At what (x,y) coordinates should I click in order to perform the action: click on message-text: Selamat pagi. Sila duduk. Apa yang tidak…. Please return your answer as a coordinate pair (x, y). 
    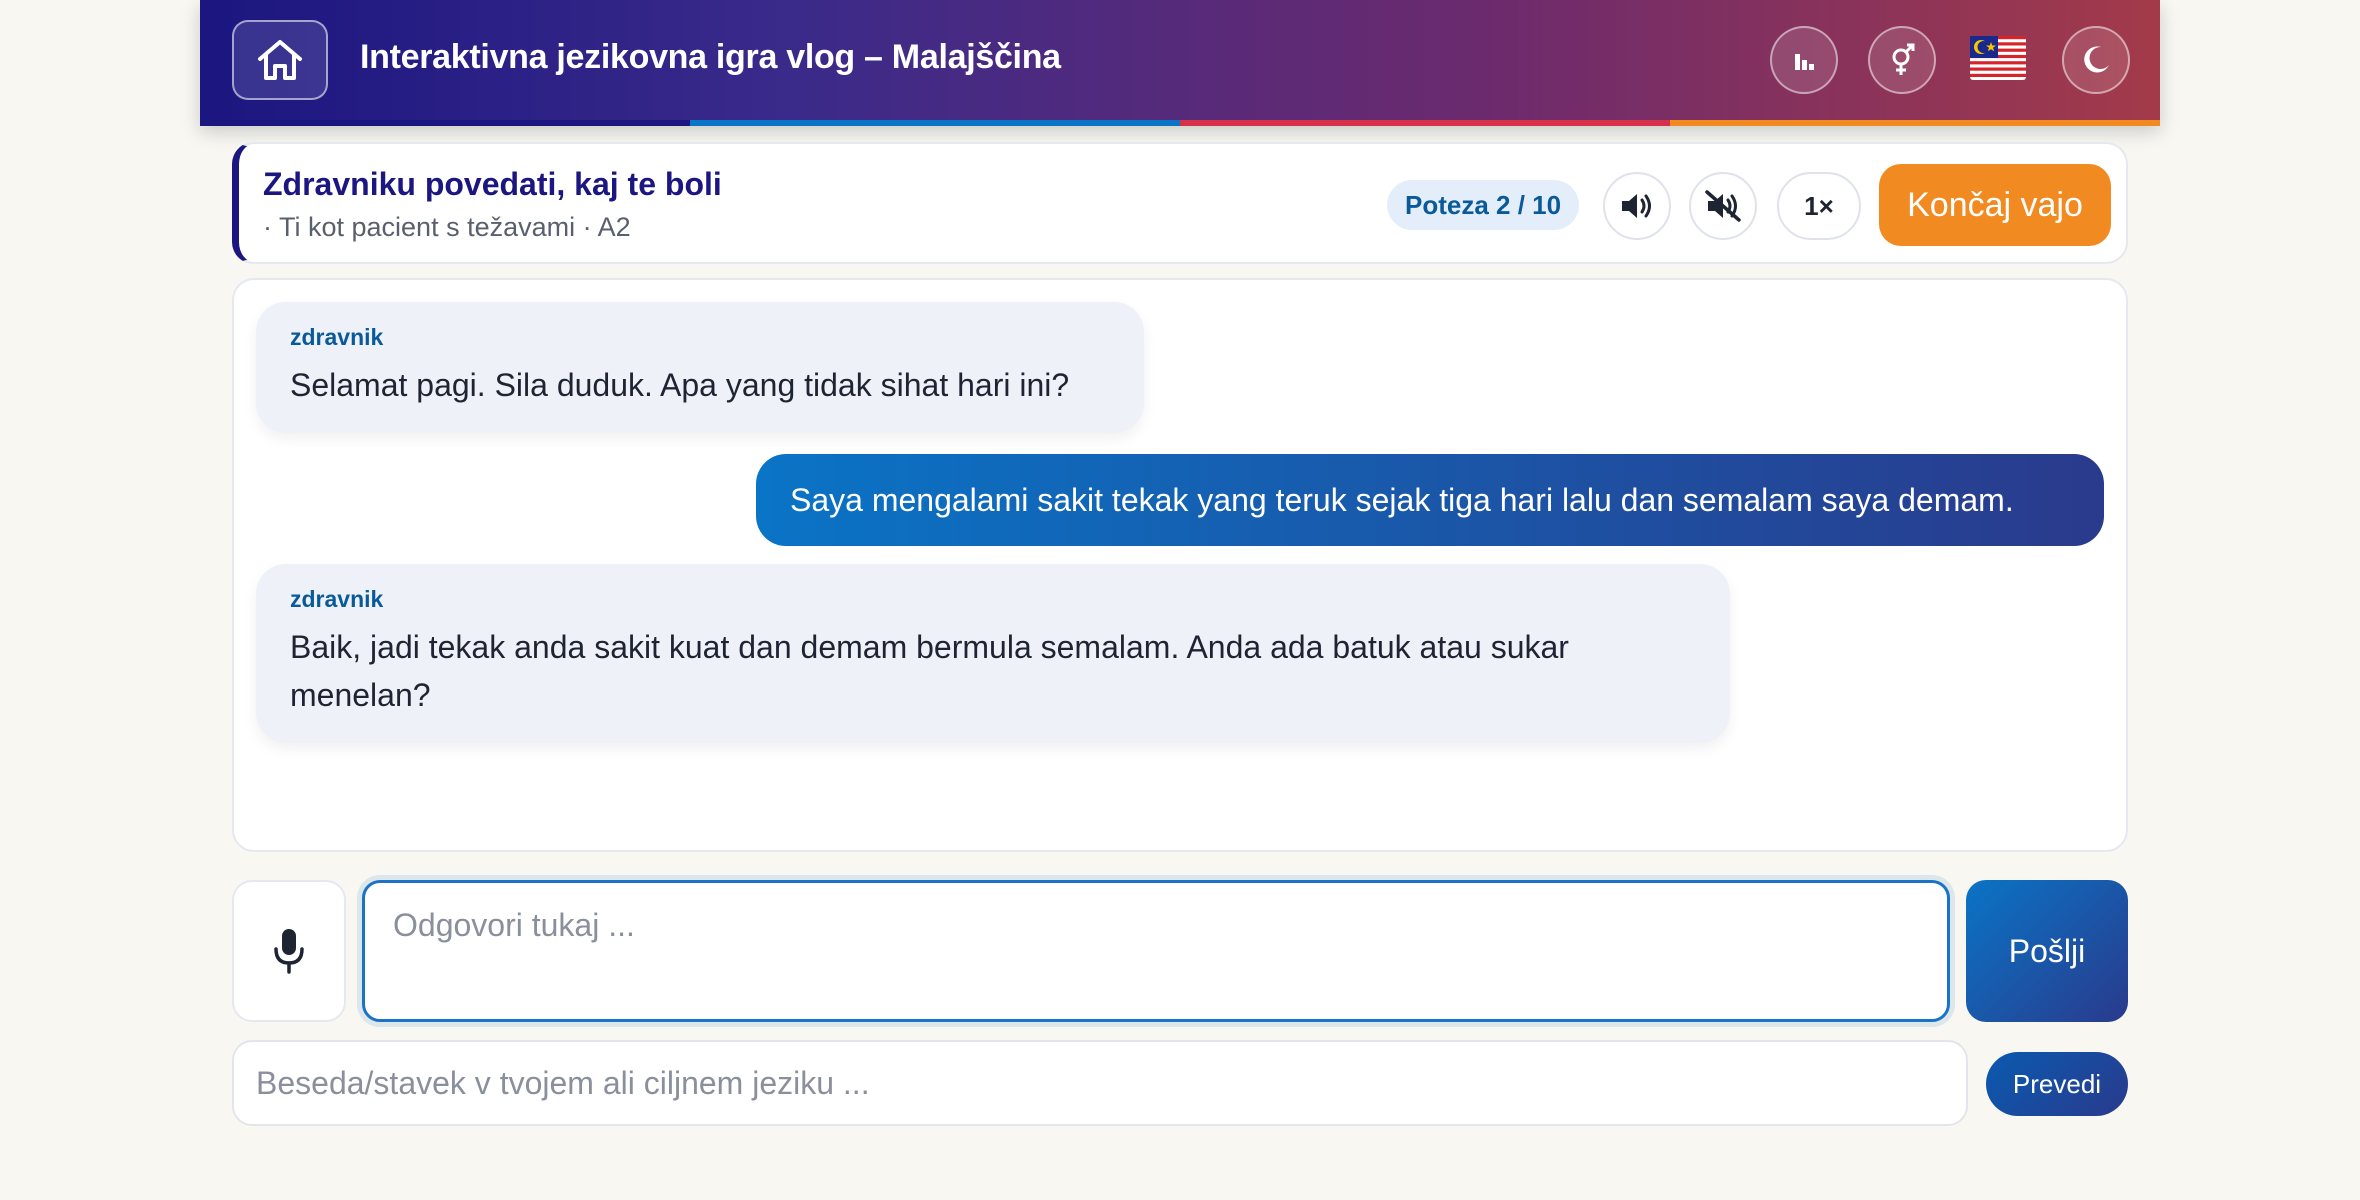
    Looking at the image, I should click on (680, 385).